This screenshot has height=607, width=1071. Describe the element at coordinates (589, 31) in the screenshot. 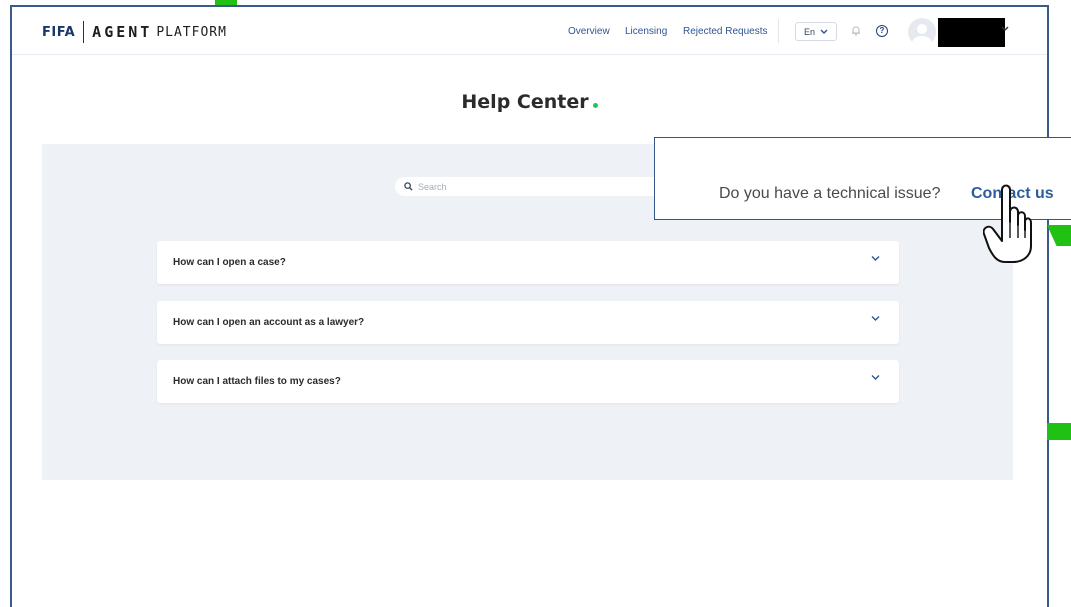

I see `nav-overview-link: Overview` at that location.